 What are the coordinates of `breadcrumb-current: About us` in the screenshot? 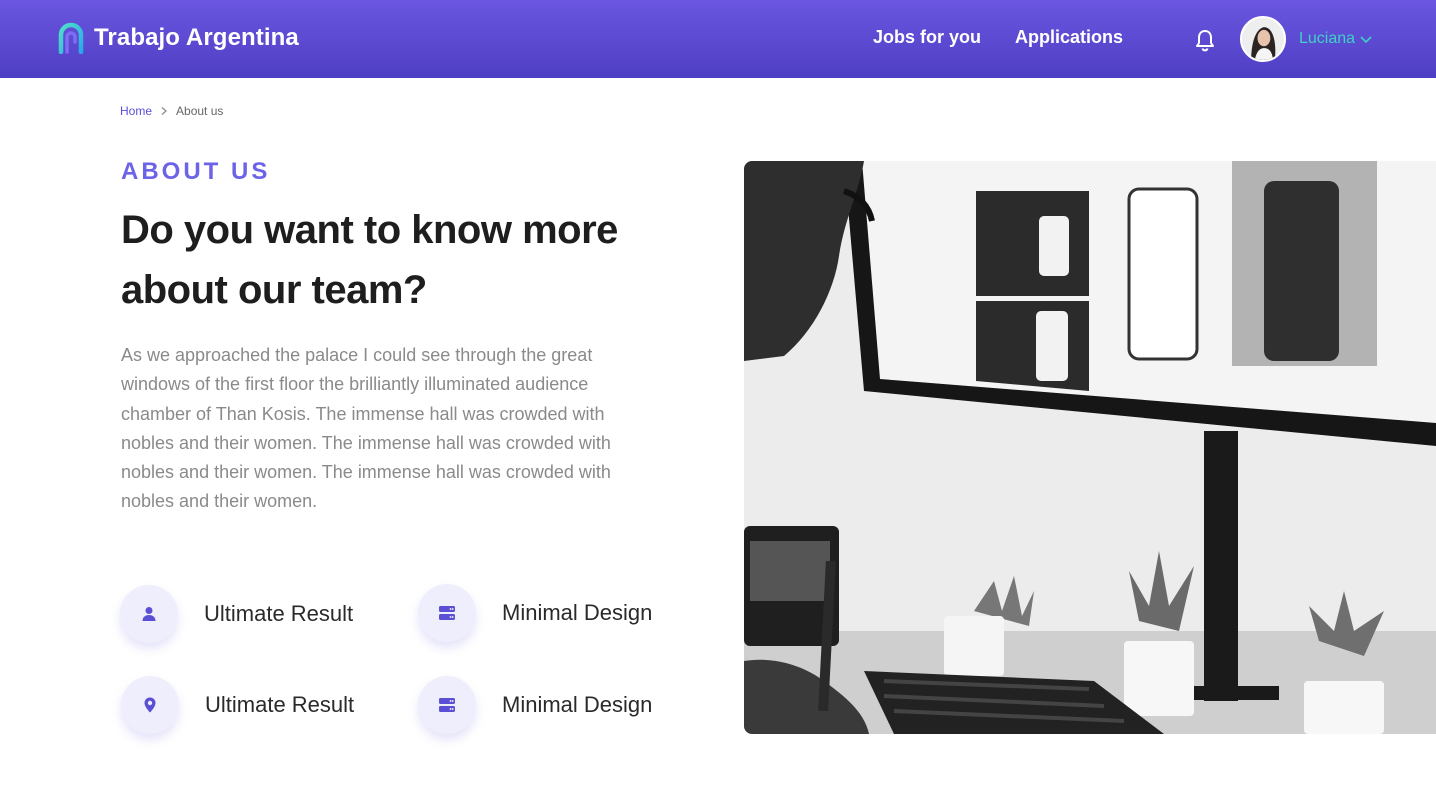 It's located at (200, 111).